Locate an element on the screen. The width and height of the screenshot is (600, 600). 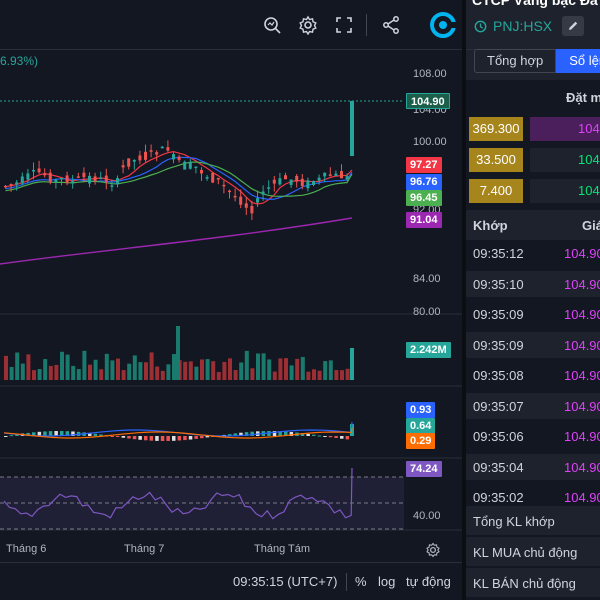
moving-average-line is located at coordinates (179, 178).